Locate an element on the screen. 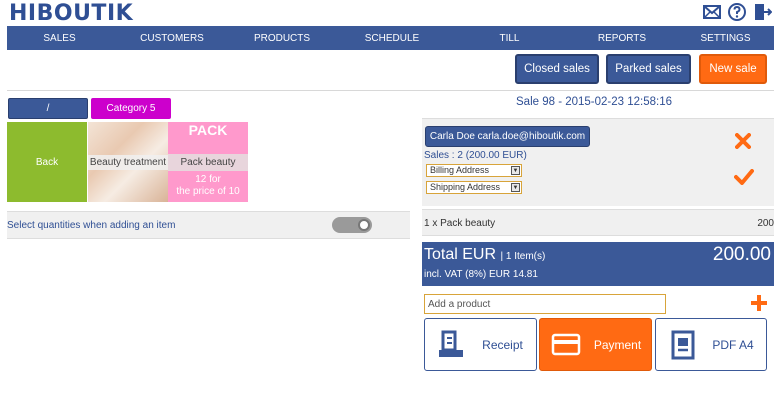 The height and width of the screenshot is (400, 780). nav-customers: CUSTOMERS is located at coordinates (172, 38).